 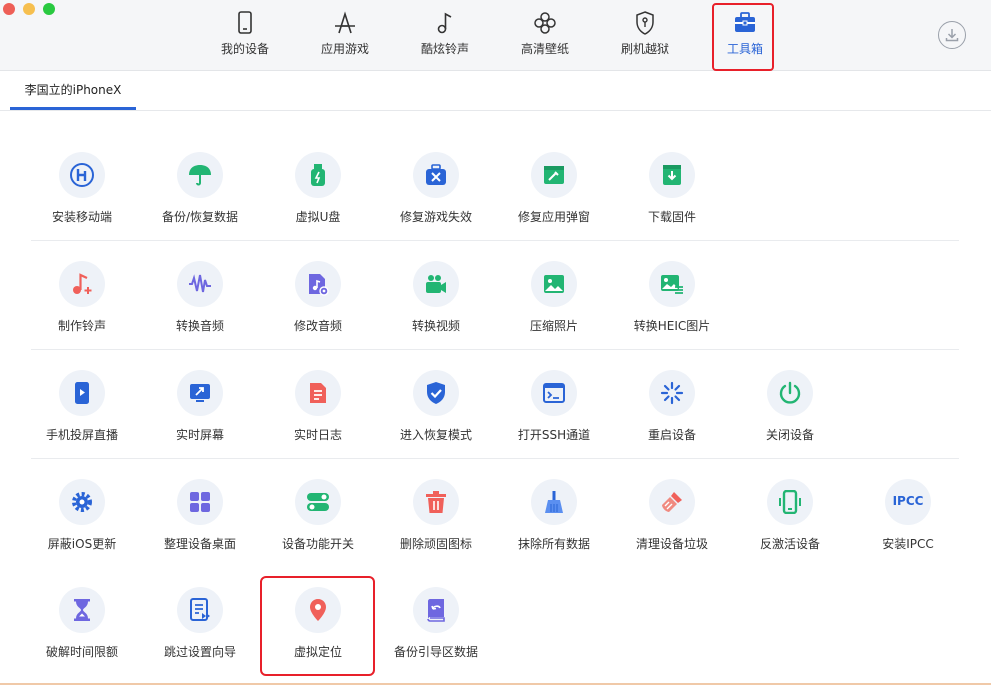 I want to click on ipcc-text-icon: IPCC, so click(x=908, y=501).